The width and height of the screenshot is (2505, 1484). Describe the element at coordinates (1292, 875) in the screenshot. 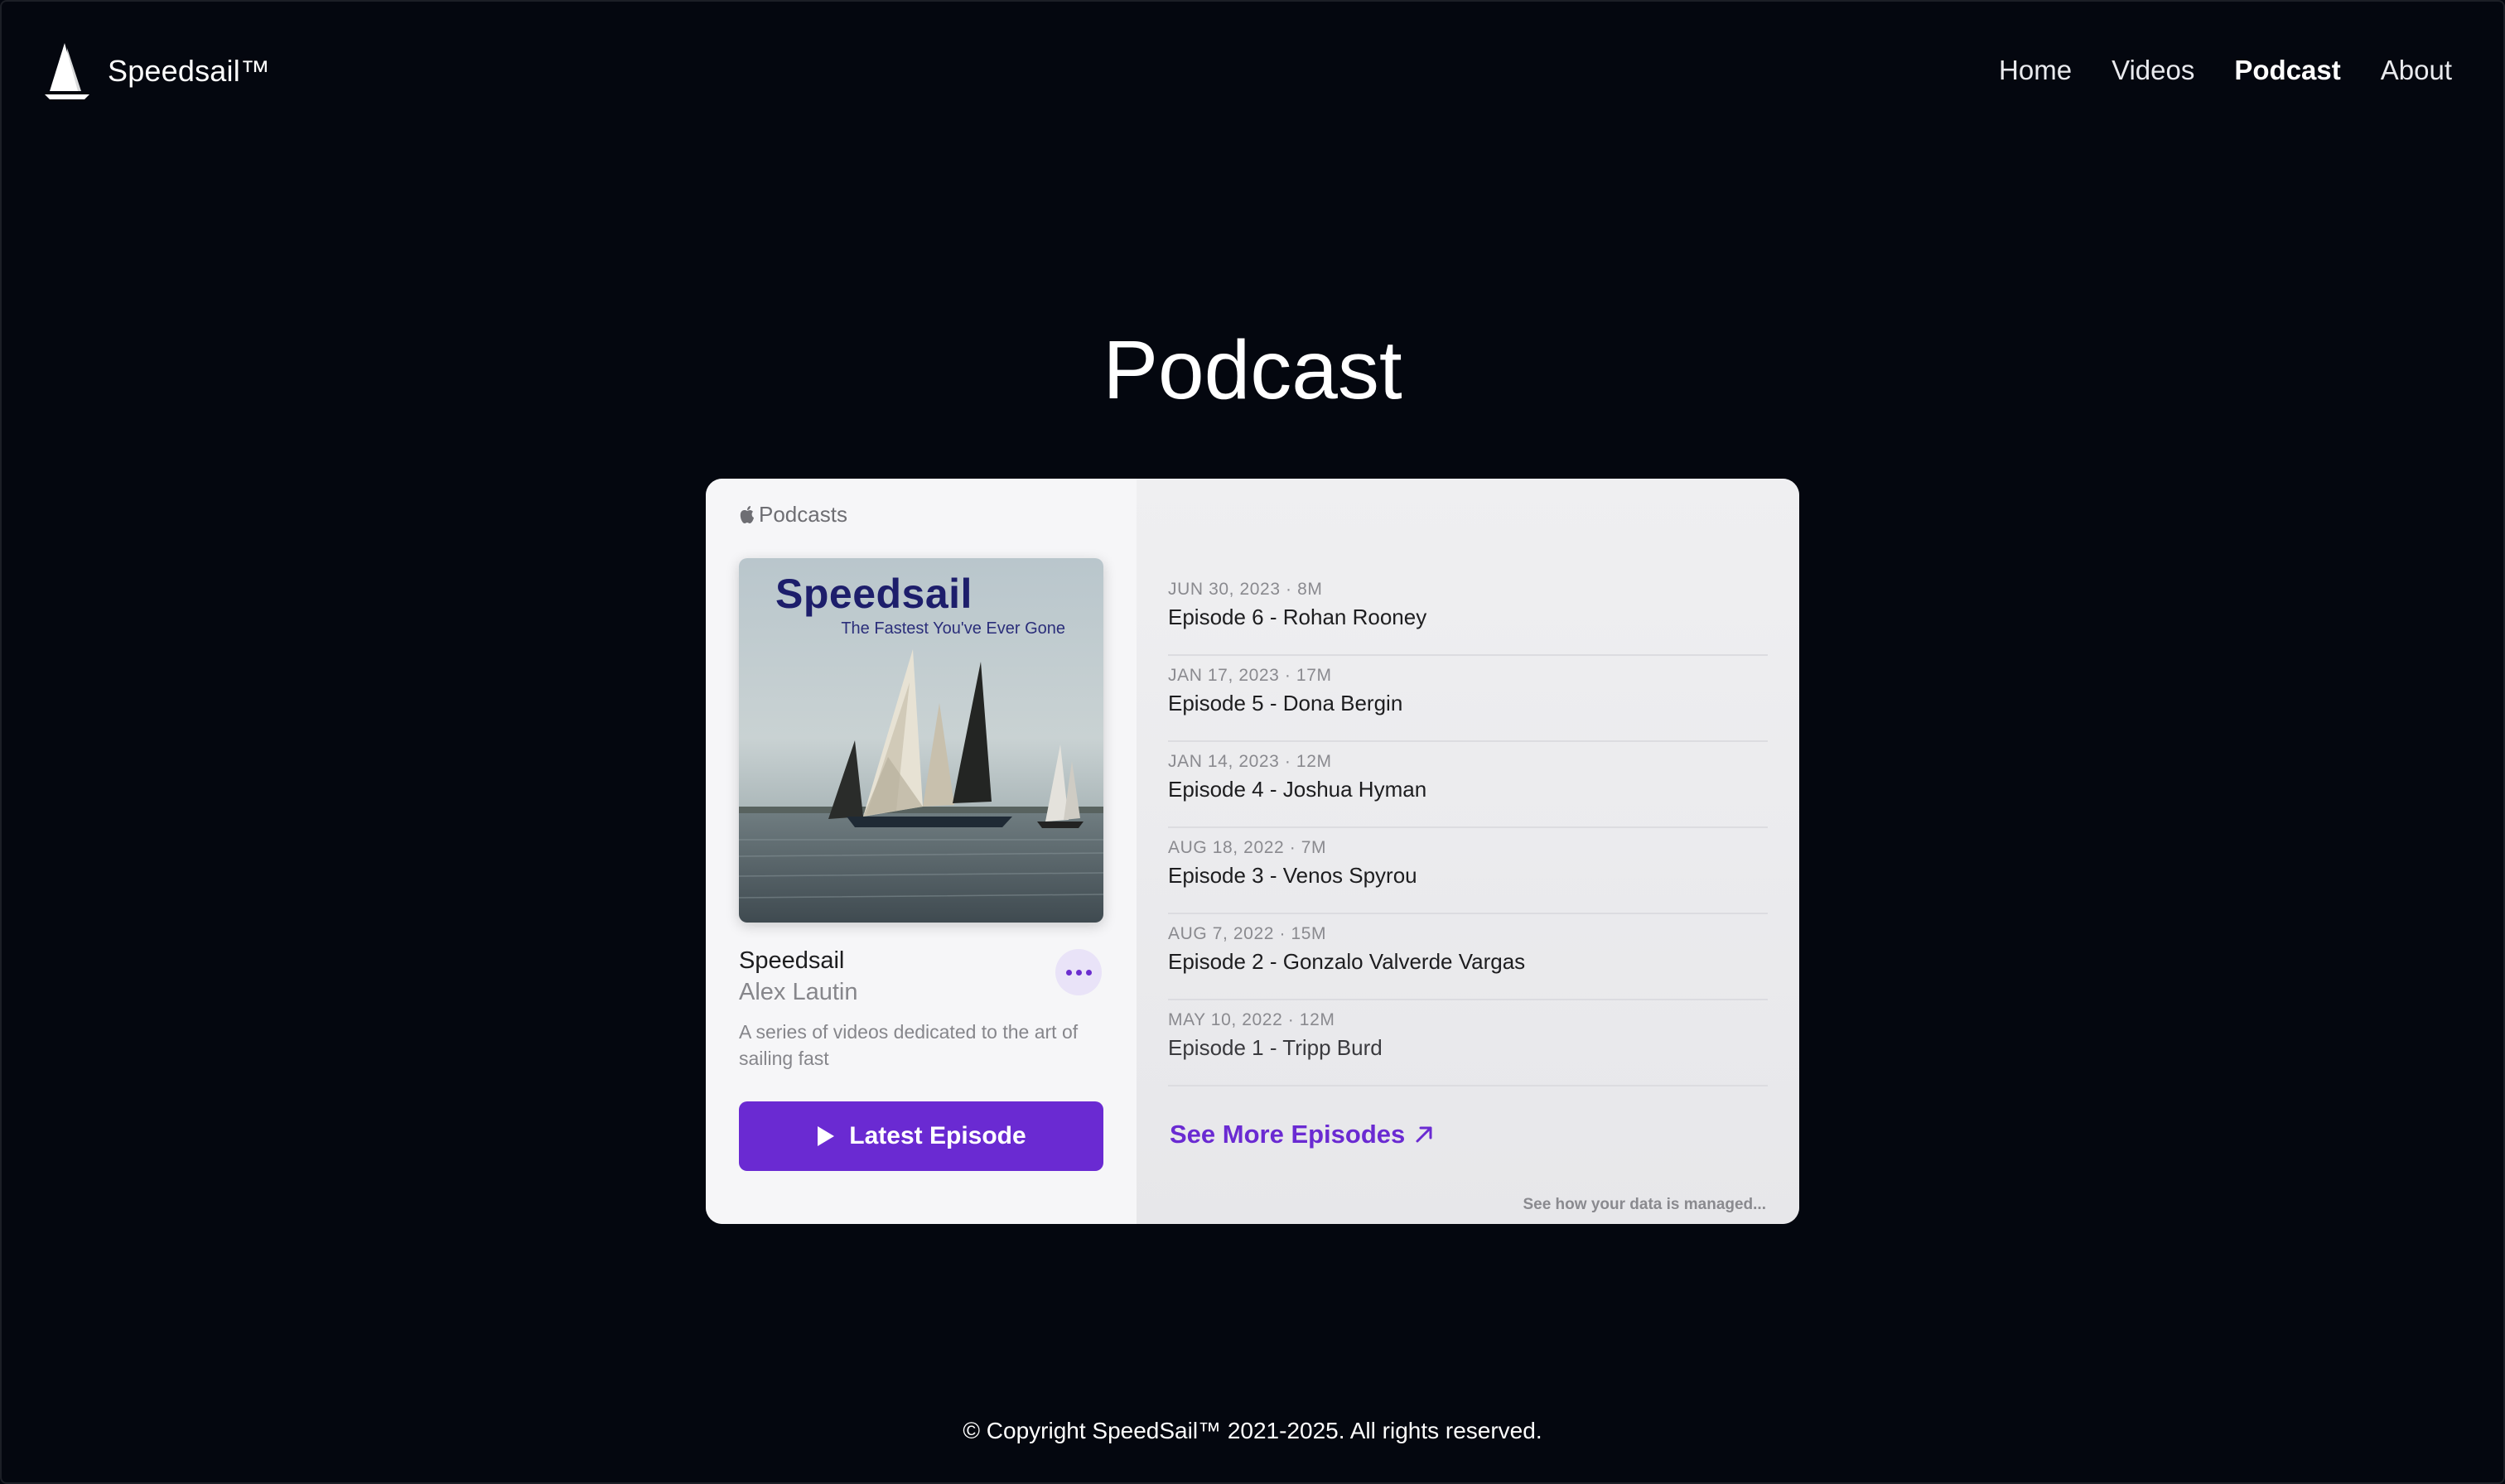

I see `episode-title: Episode 3 - Venos Spyrou` at that location.